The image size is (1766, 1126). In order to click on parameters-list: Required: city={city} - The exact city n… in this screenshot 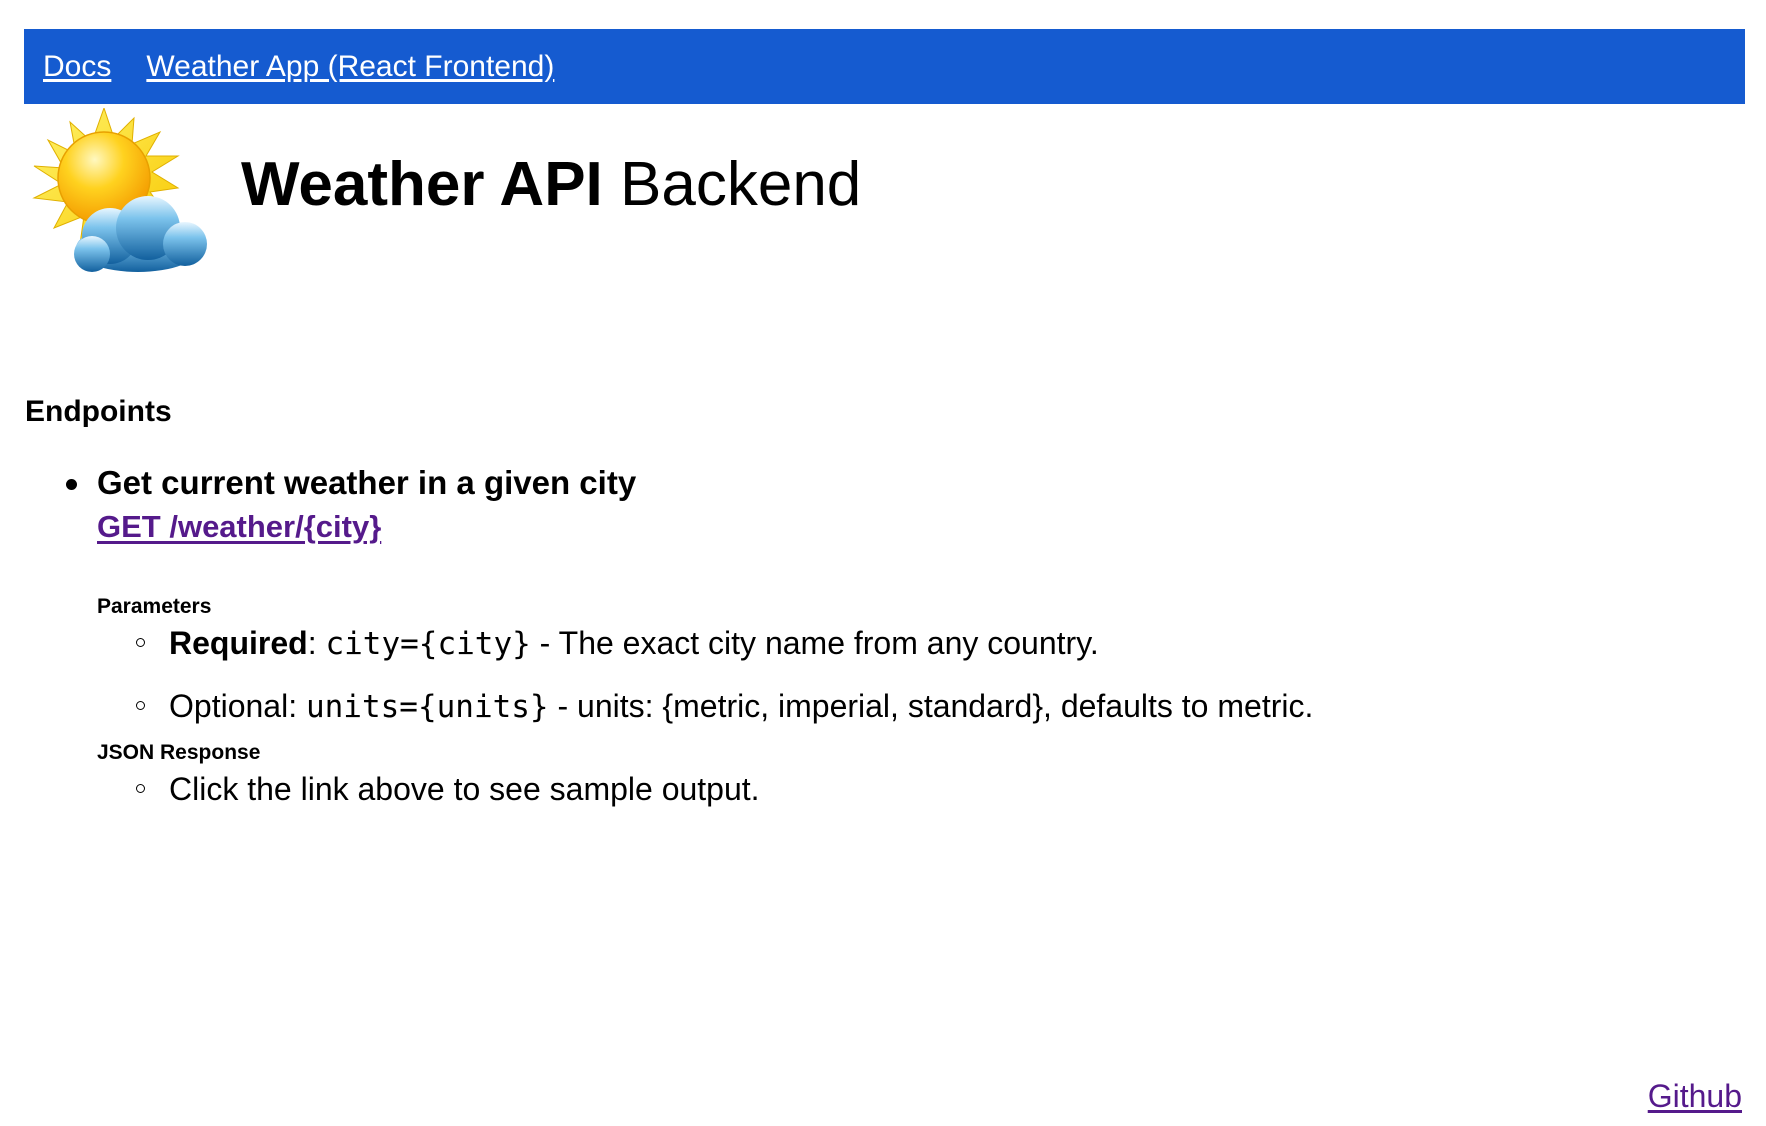, I will do `click(705, 675)`.